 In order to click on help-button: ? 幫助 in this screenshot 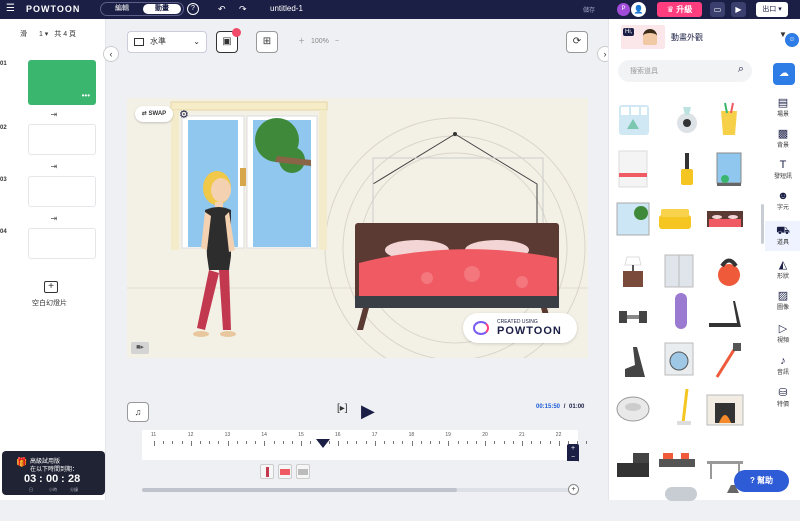, I will do `click(761, 481)`.